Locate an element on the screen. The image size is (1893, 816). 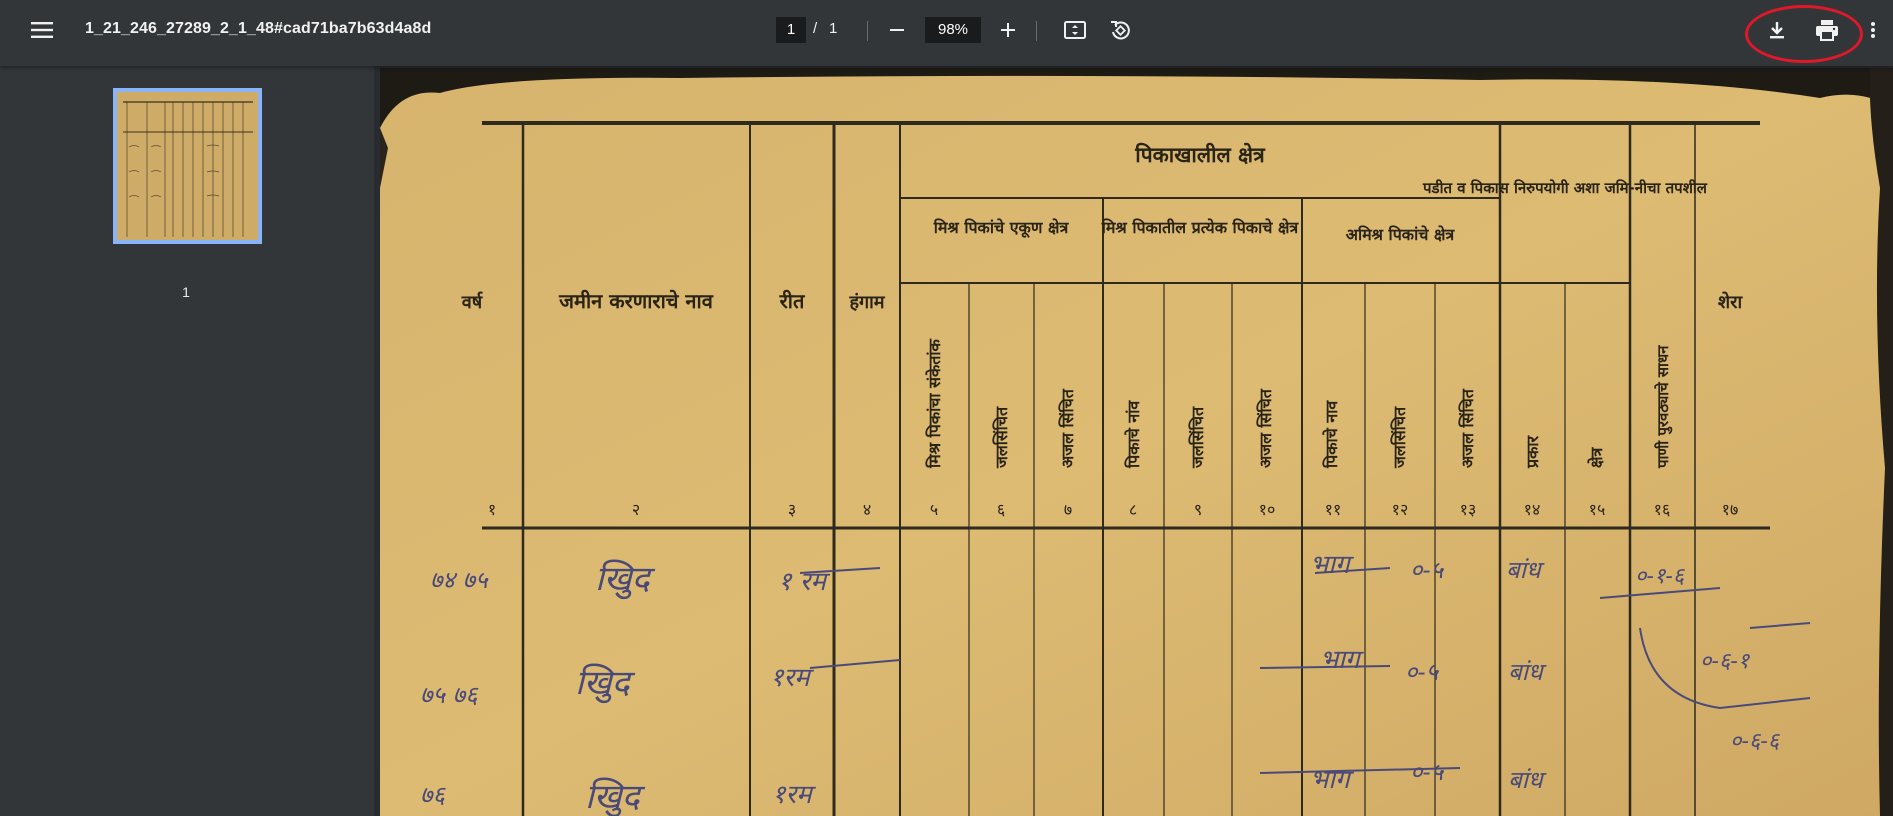
col-label-water-source: पाणी पुरवठ्याचे साधन is located at coordinates (1663, 407).